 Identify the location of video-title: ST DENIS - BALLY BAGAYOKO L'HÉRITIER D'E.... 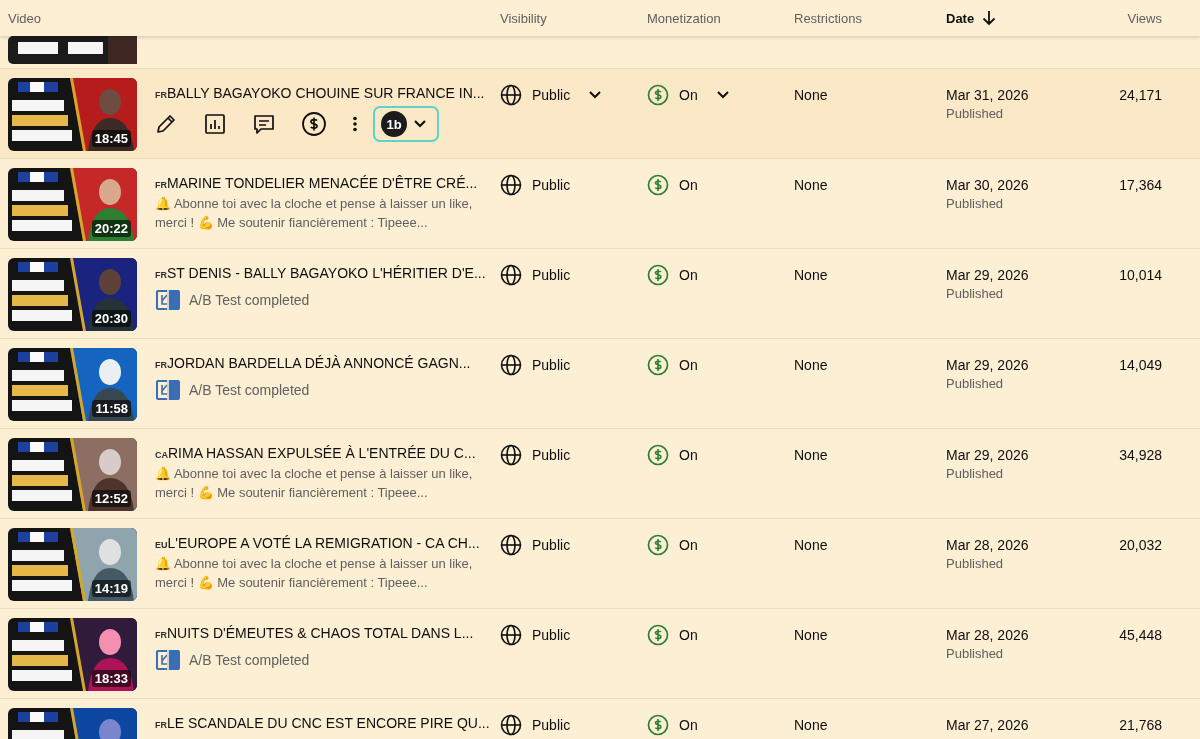
(326, 273).